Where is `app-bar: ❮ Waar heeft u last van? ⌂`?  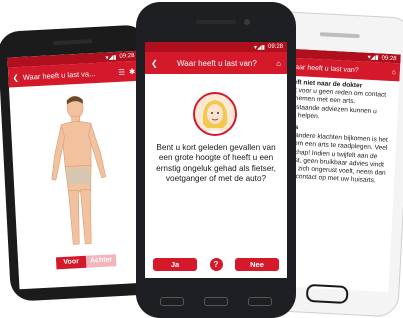
app-bar: ❮ Waar heeft u last van? ⌂ is located at coordinates (216, 63).